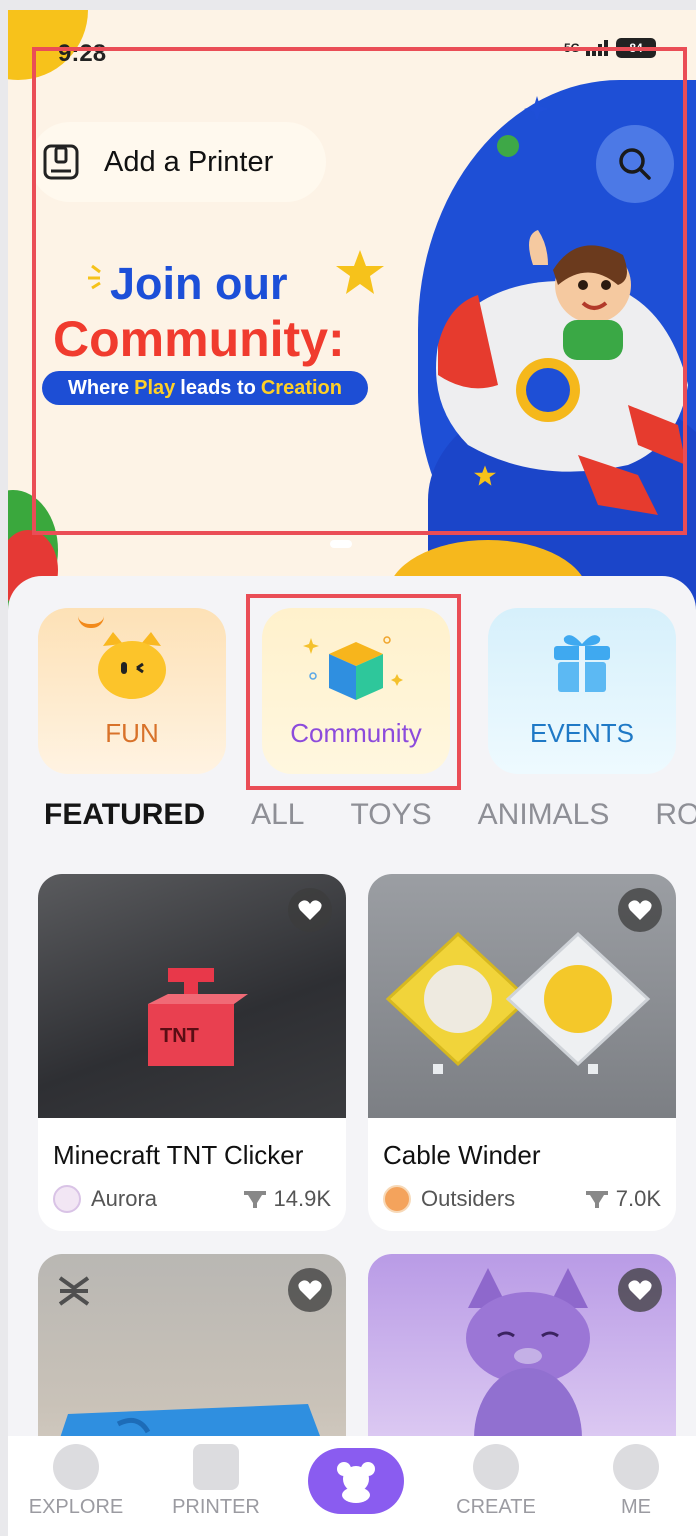  Describe the element at coordinates (356, 733) in the screenshot. I see `category-community-label: Community` at that location.